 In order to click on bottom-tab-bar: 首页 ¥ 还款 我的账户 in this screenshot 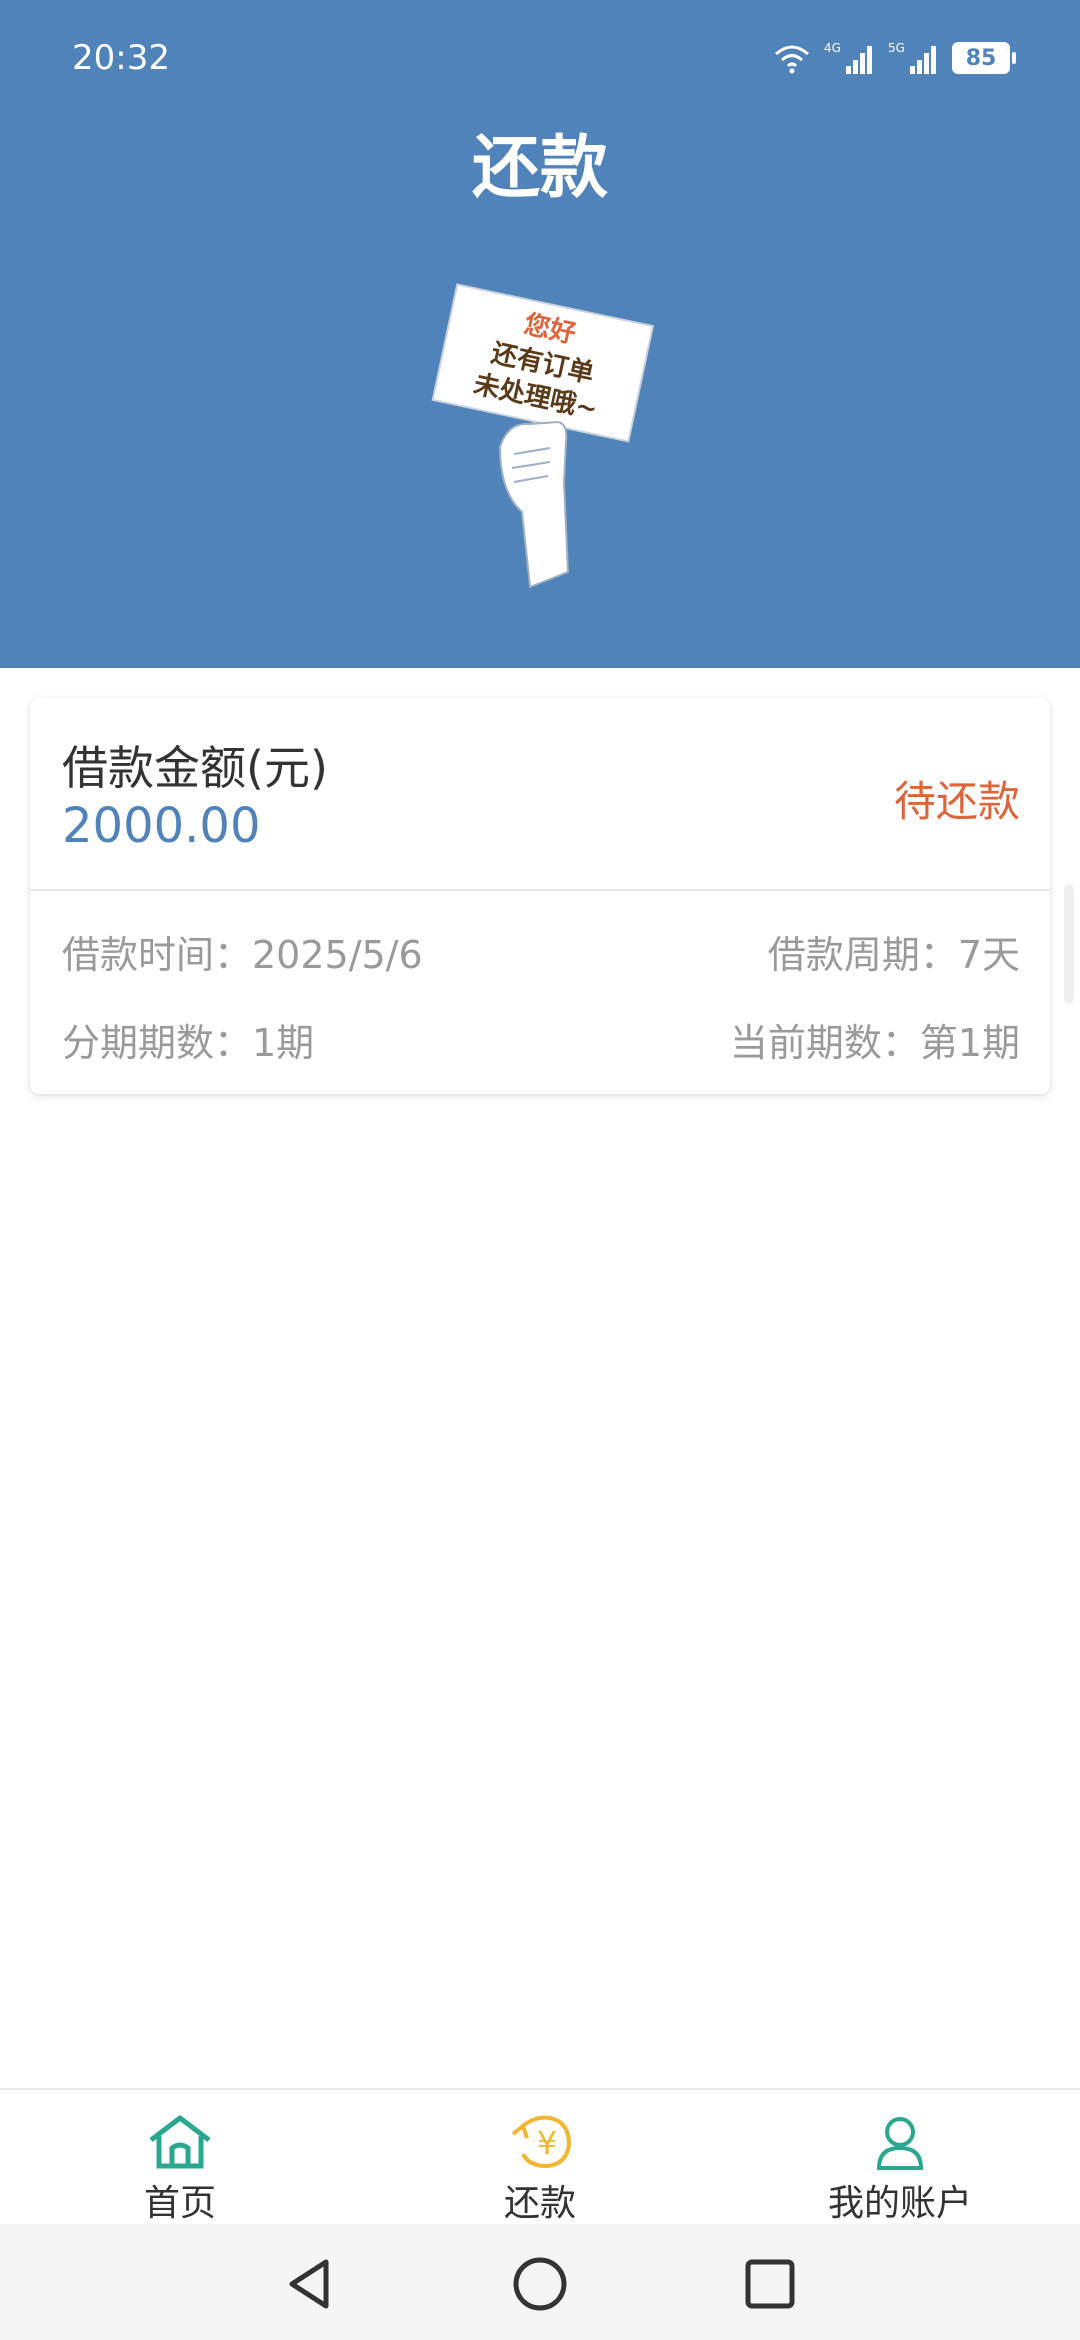, I will do `click(540, 2157)`.